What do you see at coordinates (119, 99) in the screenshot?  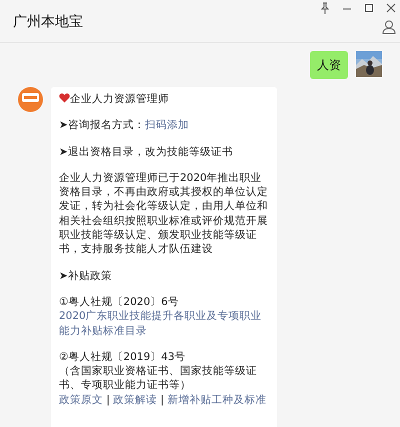 I see `message-text: 企业人力资源管理师` at bounding box center [119, 99].